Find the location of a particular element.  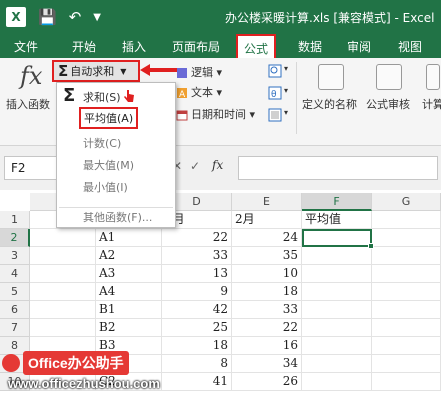

tab-insert: 插入 is located at coordinates (134, 46).